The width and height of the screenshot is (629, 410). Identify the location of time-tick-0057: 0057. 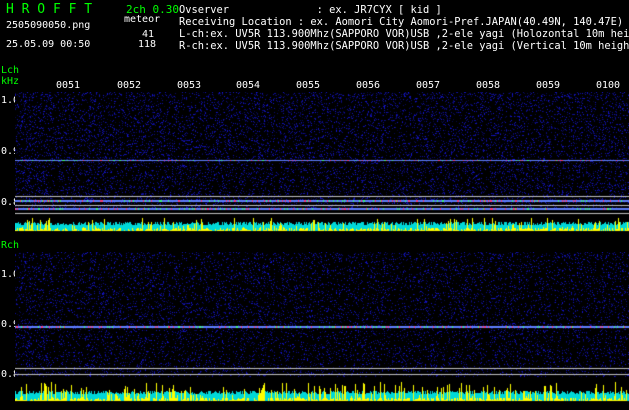
(428, 85).